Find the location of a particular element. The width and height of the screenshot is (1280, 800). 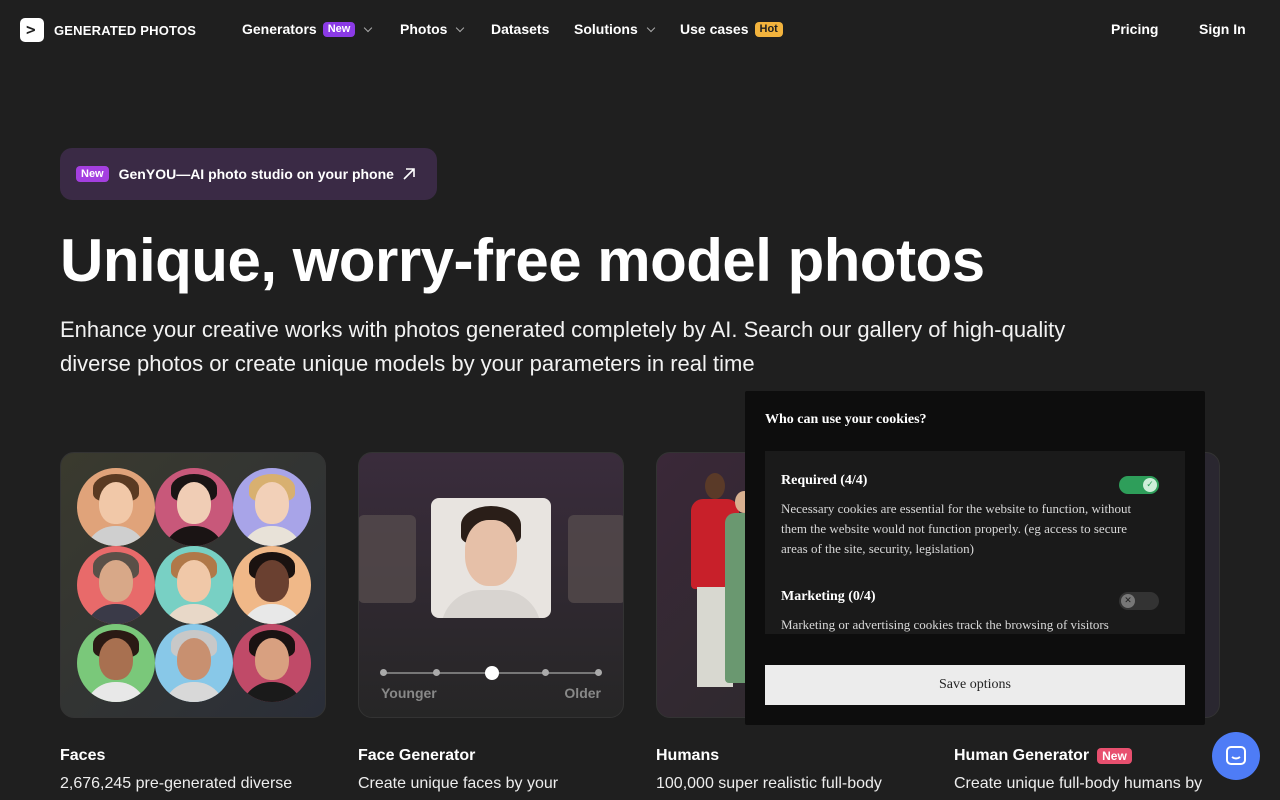

human-generator-card-desc: Create unique full-body humans by is located at coordinates (1078, 783).